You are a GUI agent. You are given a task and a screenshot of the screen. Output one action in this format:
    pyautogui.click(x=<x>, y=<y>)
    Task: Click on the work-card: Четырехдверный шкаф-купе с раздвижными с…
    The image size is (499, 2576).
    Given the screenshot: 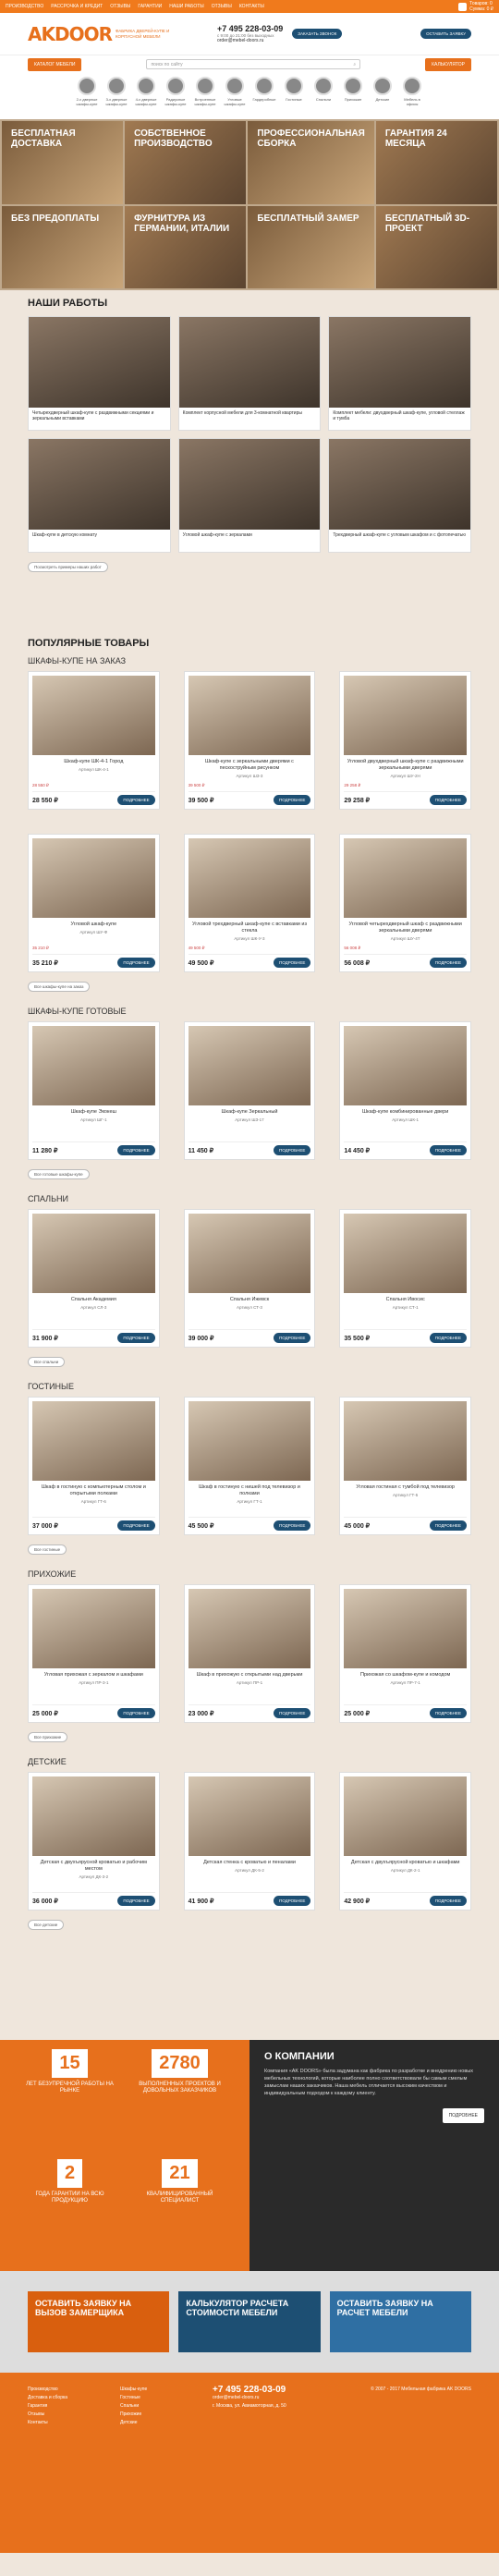 What is the action you would take?
    pyautogui.click(x=99, y=373)
    